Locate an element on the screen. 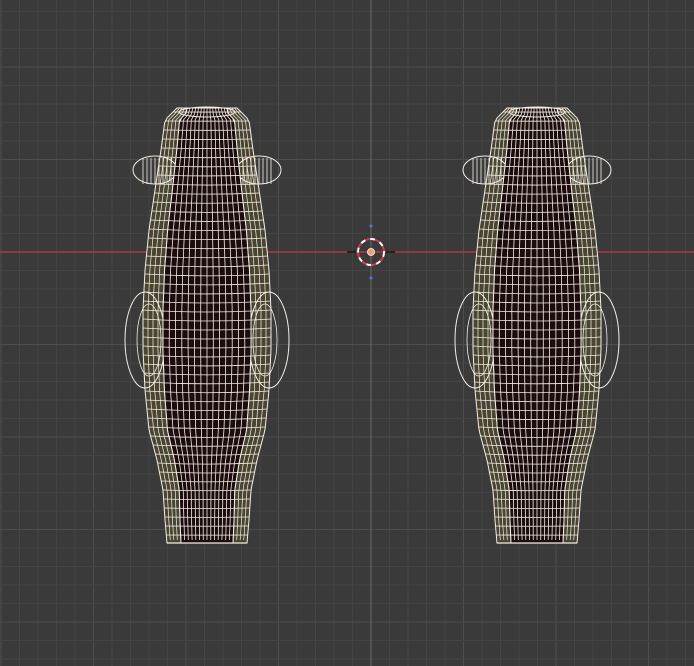 This screenshot has width=694, height=666. origin-dot-icon is located at coordinates (371, 252).